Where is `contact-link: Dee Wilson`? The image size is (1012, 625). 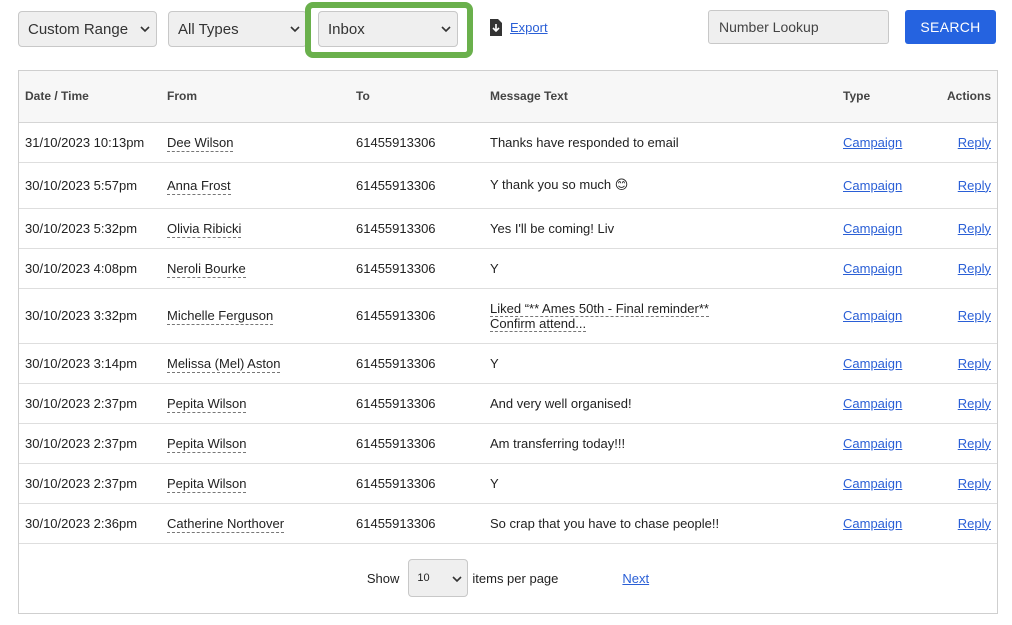
contact-link: Dee Wilson is located at coordinates (200, 143).